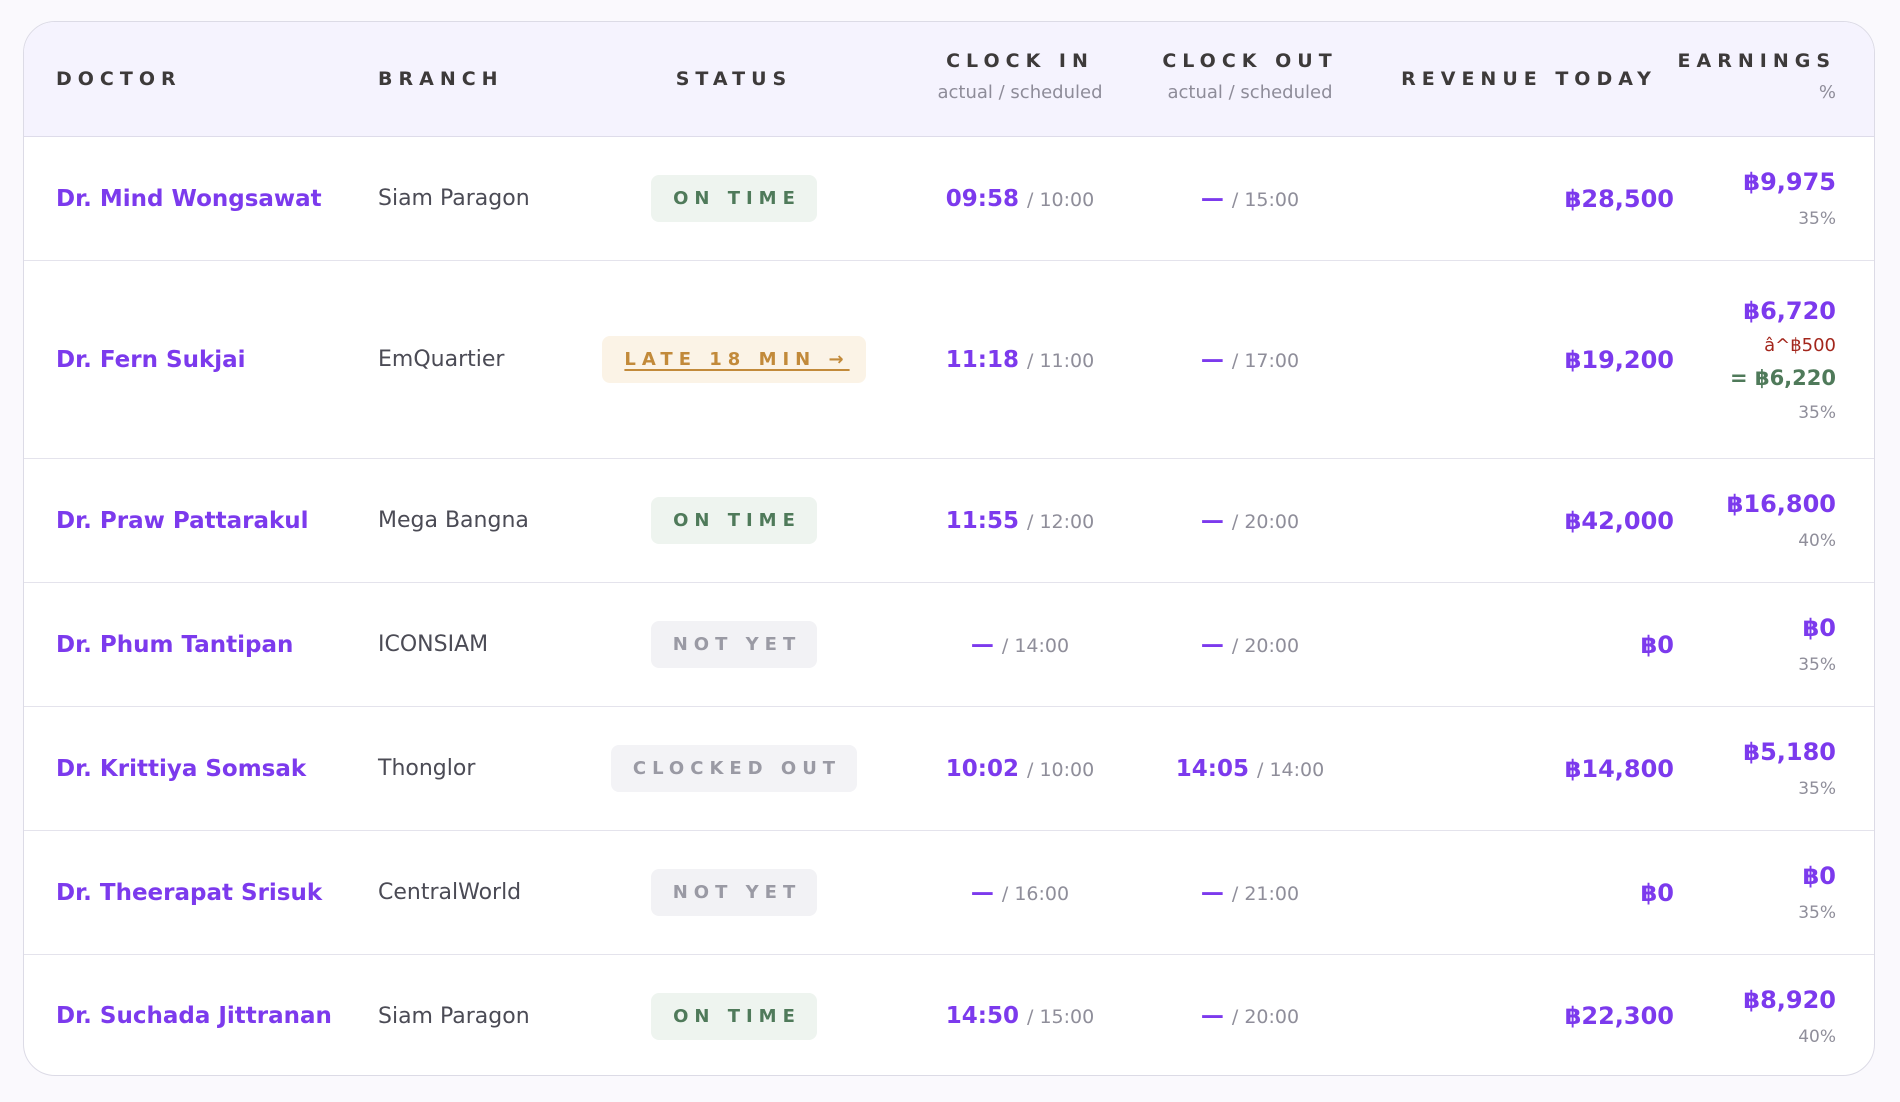 The height and width of the screenshot is (1102, 1900). I want to click on header-clock-out-cell: CLOCK OUT actual / scheduled, so click(1250, 79).